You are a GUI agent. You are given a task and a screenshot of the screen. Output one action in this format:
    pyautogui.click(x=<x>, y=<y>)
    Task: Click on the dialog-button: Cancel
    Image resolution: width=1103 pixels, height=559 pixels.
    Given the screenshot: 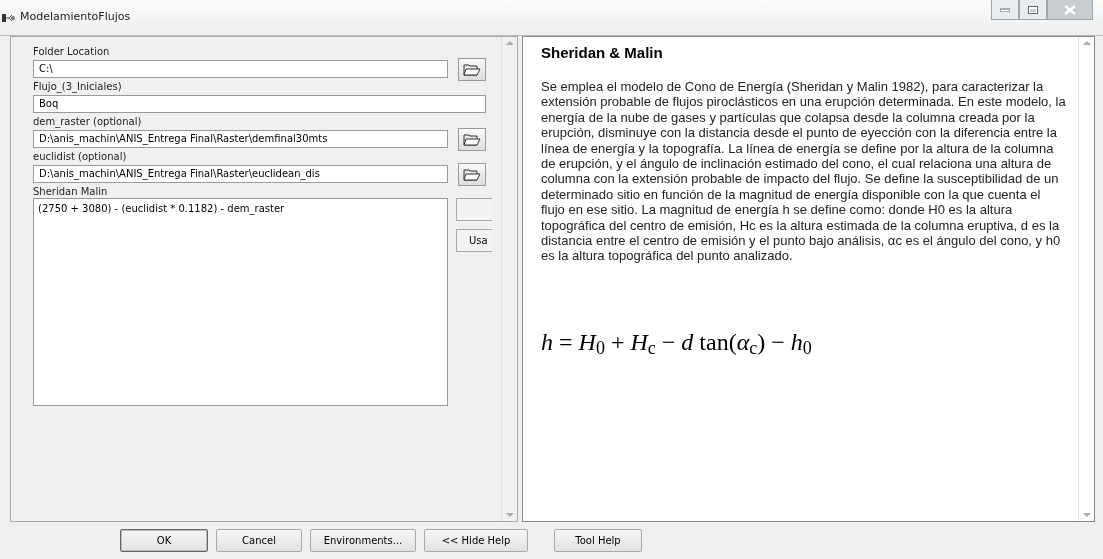 What is the action you would take?
    pyautogui.click(x=259, y=540)
    